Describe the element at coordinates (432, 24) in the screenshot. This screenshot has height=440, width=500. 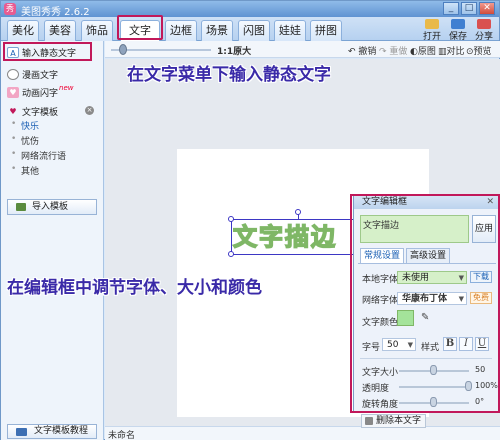
I see `folder-icon` at that location.